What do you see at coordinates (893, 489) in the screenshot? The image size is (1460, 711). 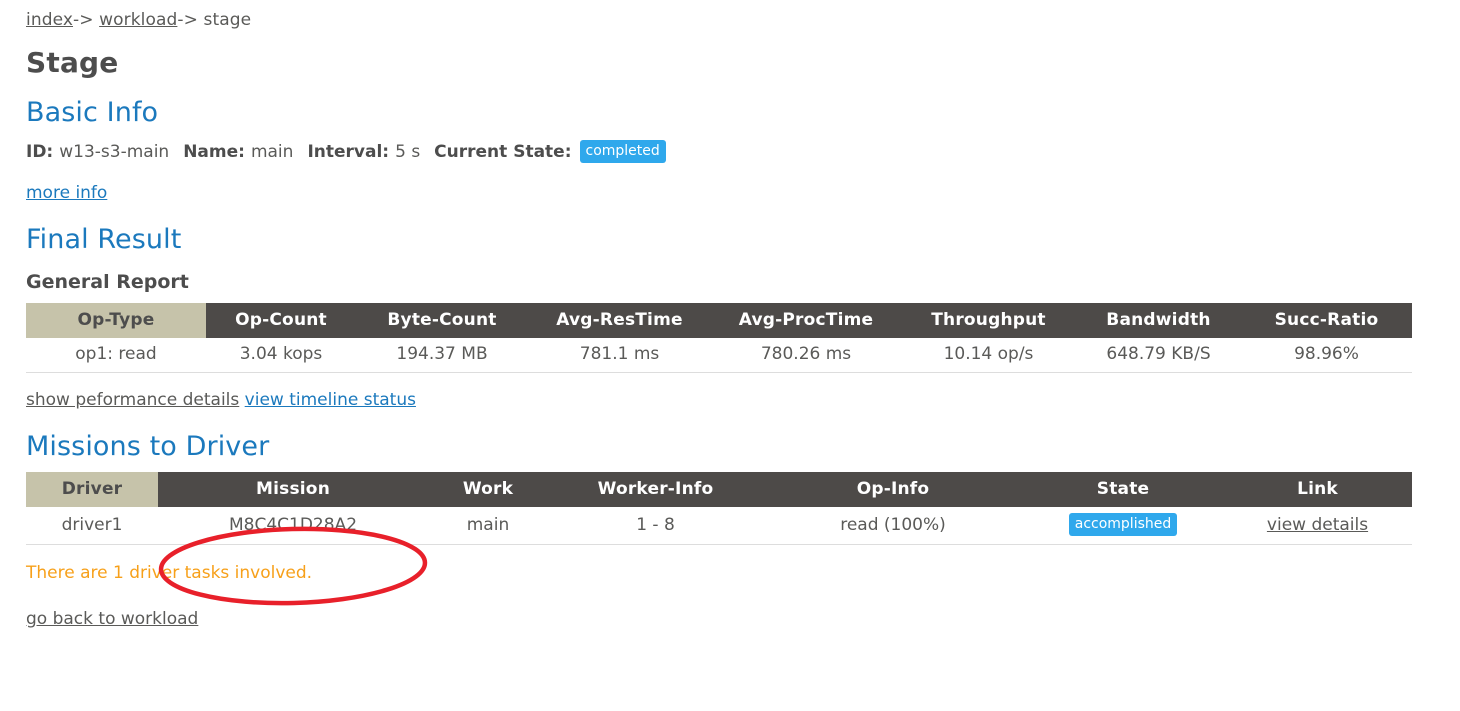 I see `column-header-op-info: Op-Info` at bounding box center [893, 489].